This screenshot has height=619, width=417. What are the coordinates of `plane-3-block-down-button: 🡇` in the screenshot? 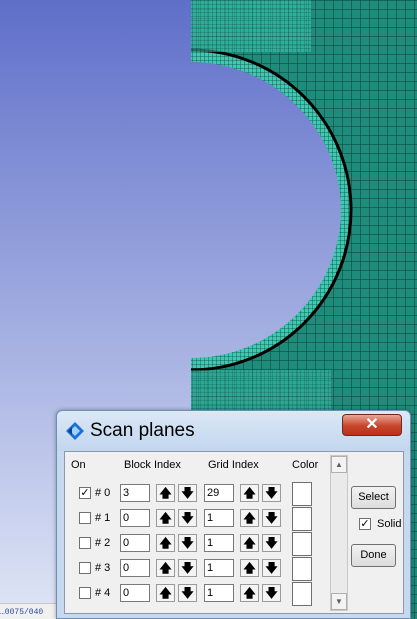 It's located at (187, 568).